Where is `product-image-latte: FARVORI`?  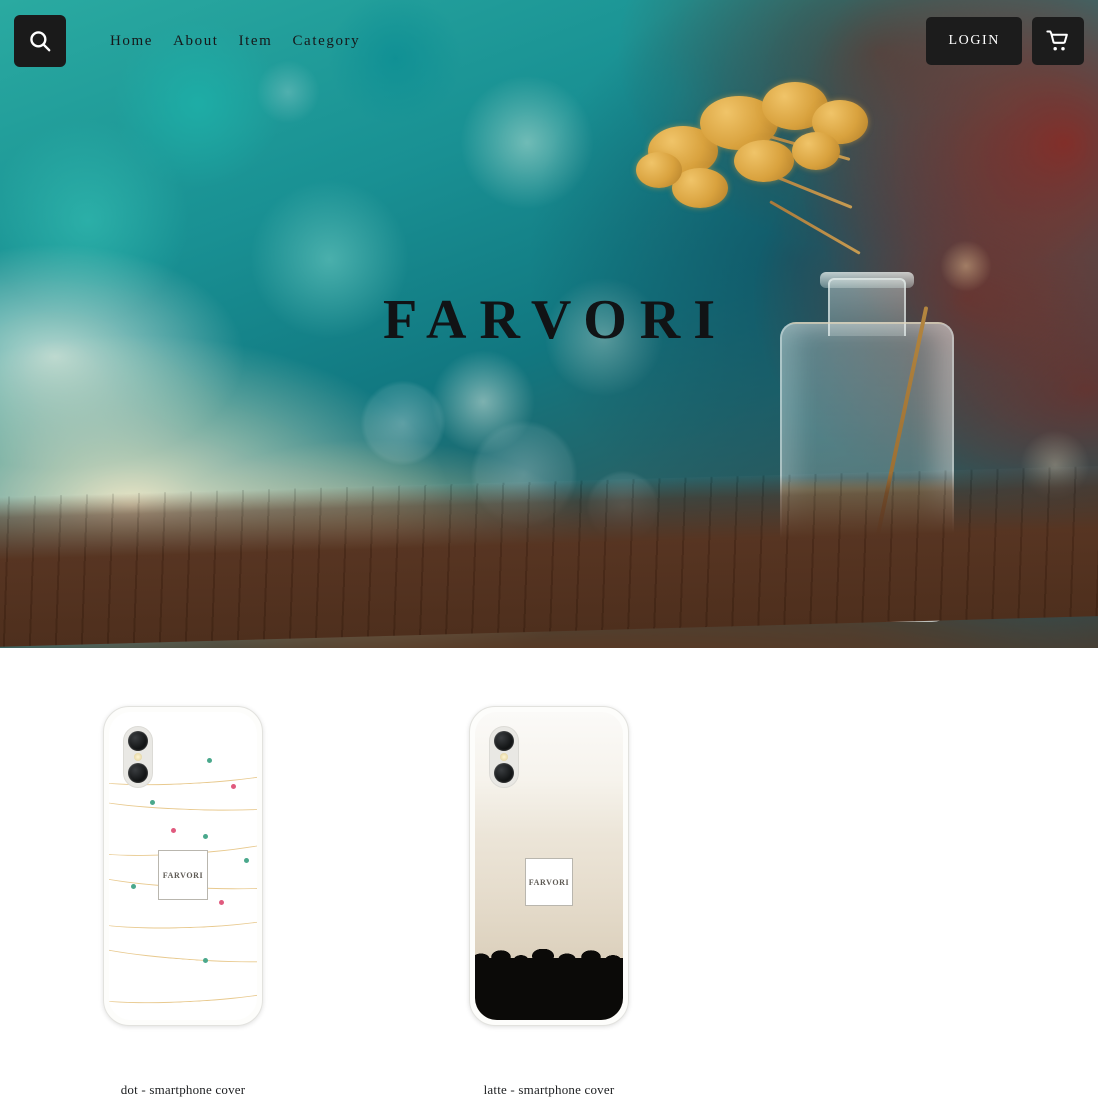
product-image-latte: FARVORI is located at coordinates (549, 866).